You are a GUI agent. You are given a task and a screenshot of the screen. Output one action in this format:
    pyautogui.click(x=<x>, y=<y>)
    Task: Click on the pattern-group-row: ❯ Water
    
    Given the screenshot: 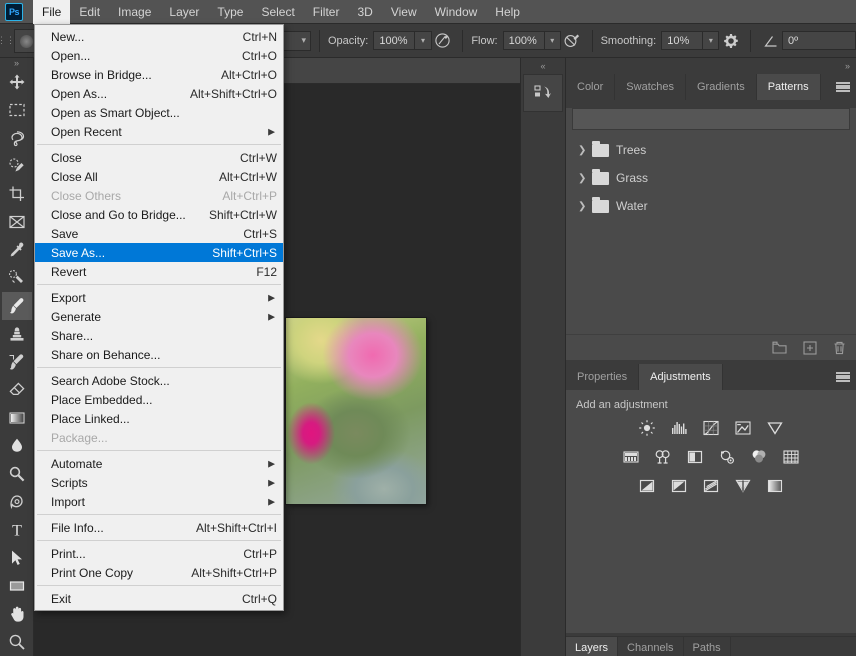 What is the action you would take?
    pyautogui.click(x=711, y=206)
    